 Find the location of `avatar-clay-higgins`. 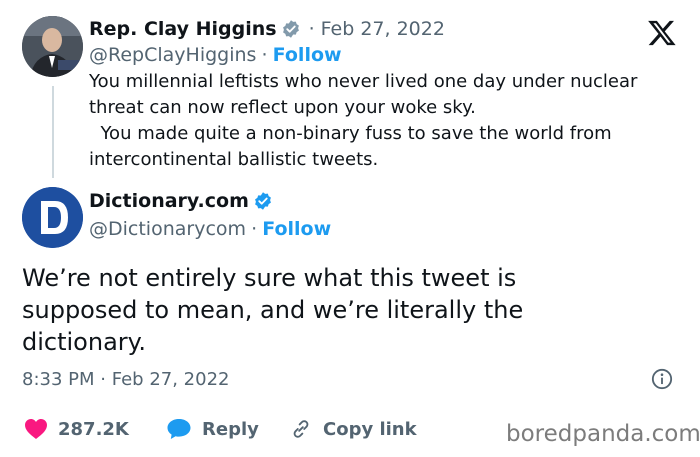

avatar-clay-higgins is located at coordinates (52, 46).